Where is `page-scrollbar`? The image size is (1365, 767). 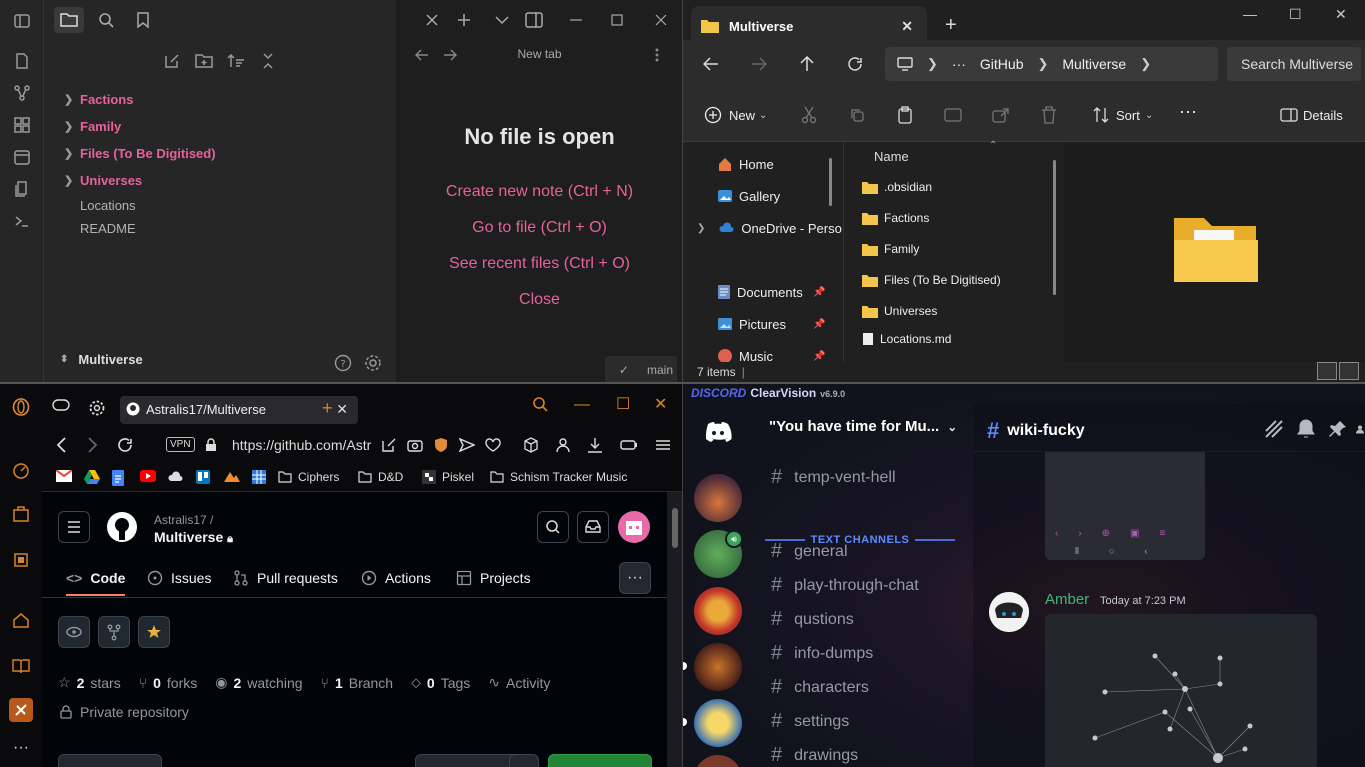
page-scrollbar is located at coordinates (674, 629).